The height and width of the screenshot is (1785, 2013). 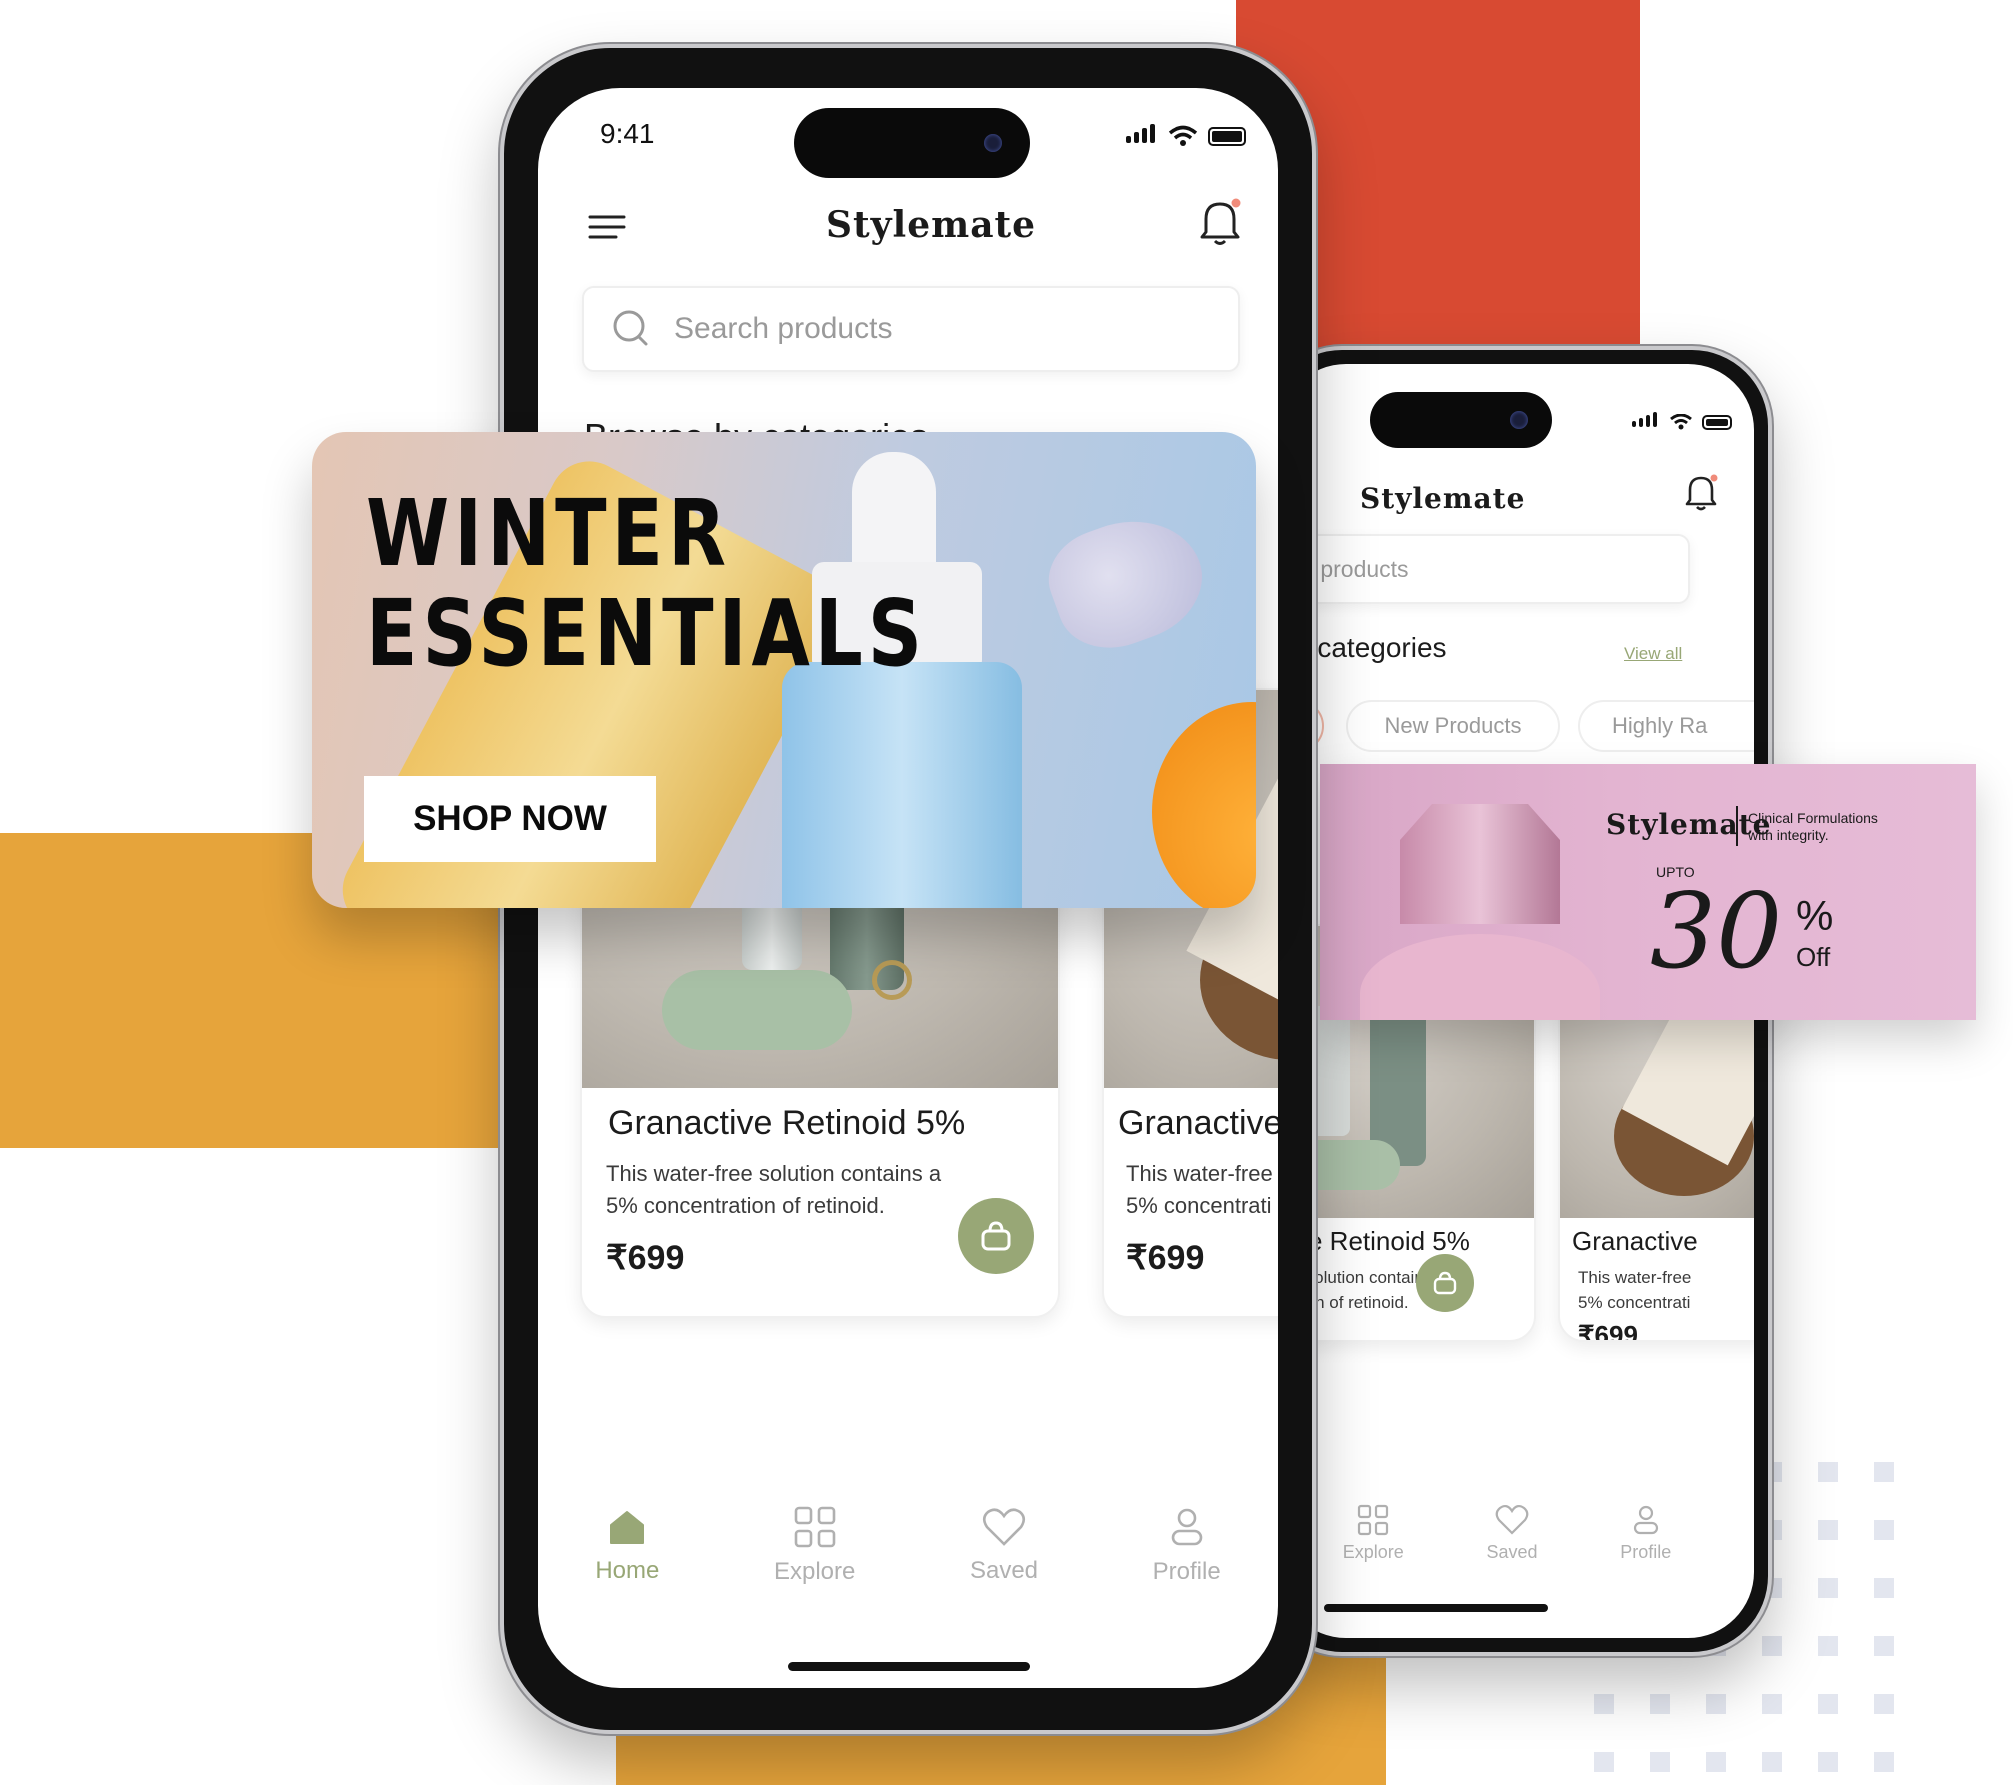 I want to click on banner-title: WINTER ESSENTIALS, so click(x=647, y=583).